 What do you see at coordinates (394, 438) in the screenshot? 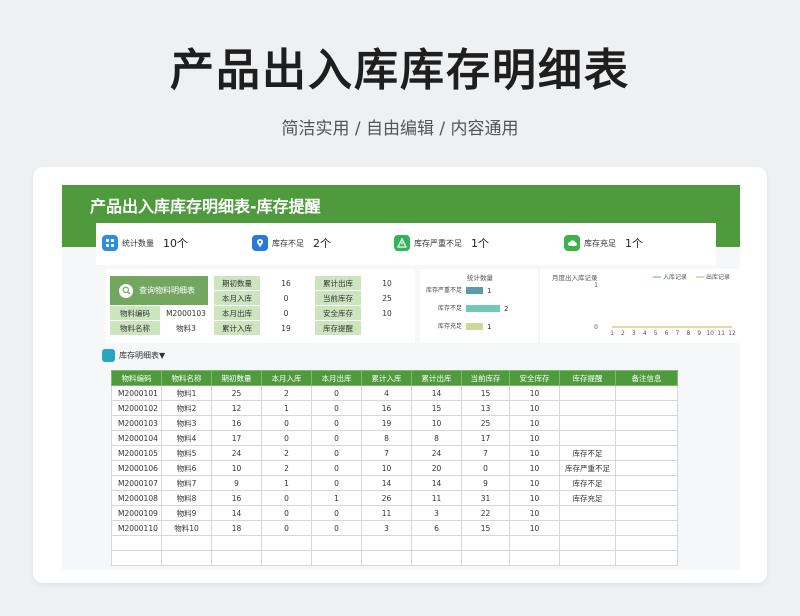
I see `table-row: M2000104 物料4 17 0 0 8 8 17 10` at bounding box center [394, 438].